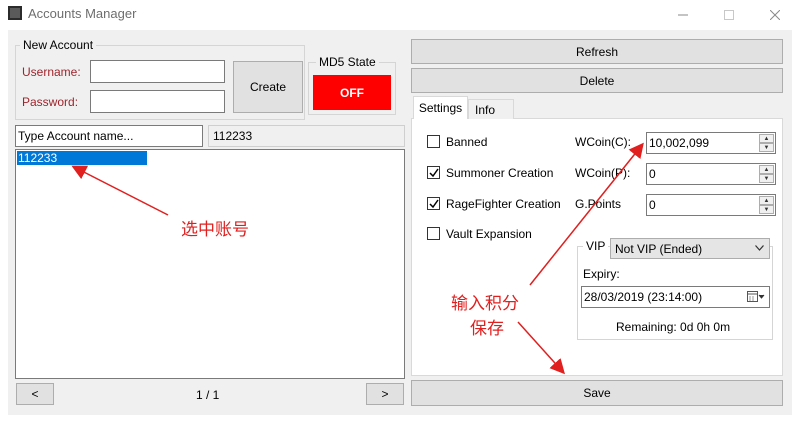 The image size is (800, 422). I want to click on annotation-select-account: 选中账号, so click(215, 230).